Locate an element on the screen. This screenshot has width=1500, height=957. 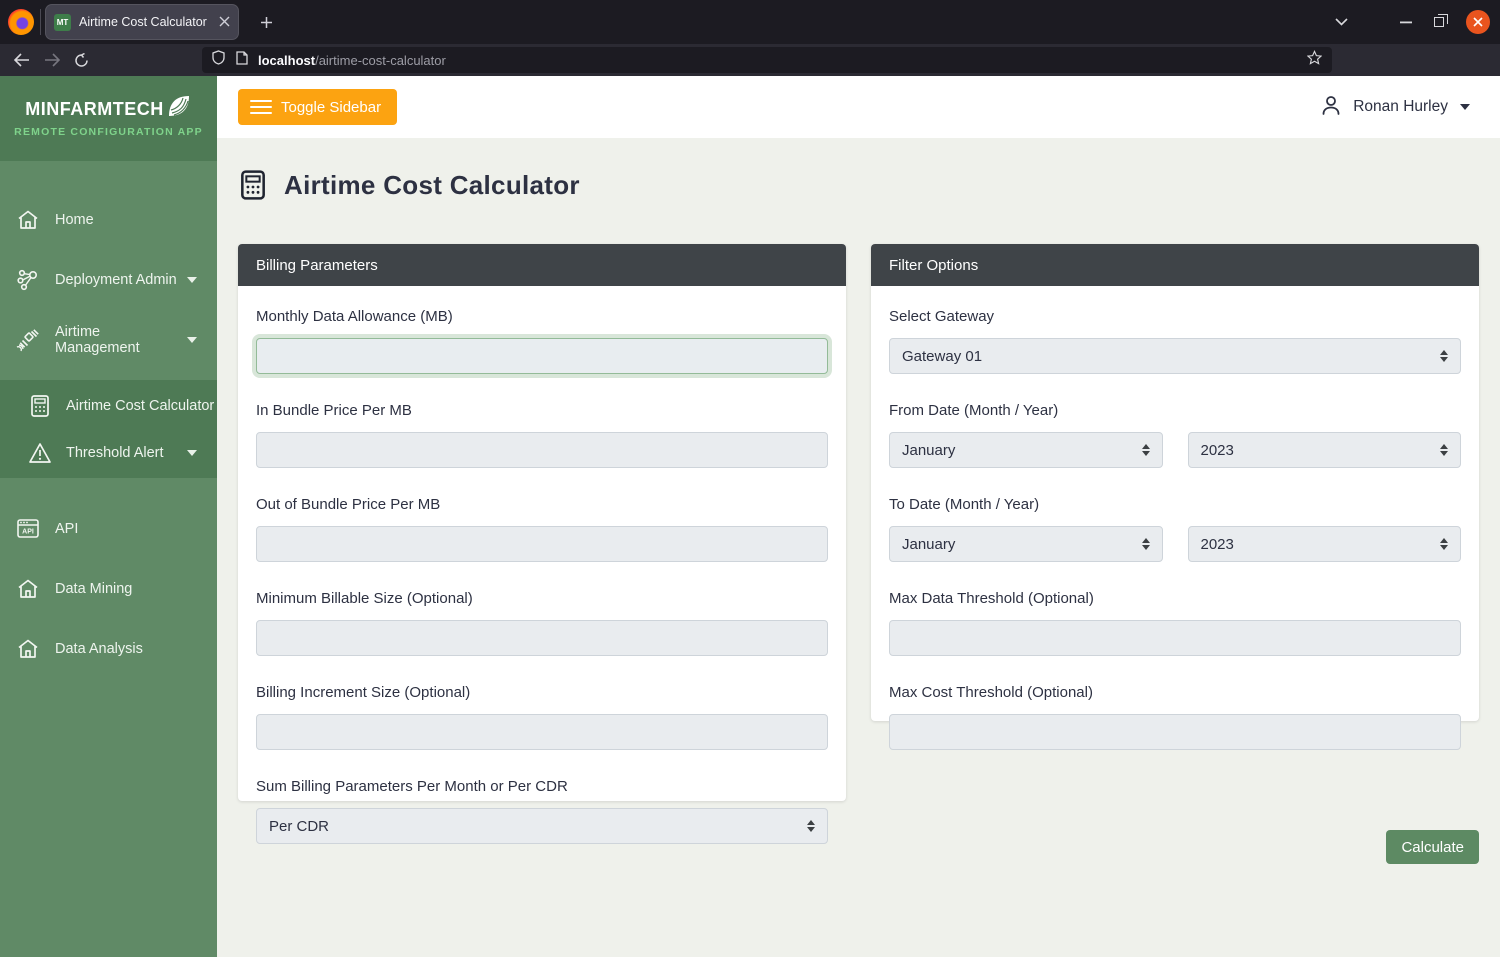
user-menu: Ronan Hurley is located at coordinates (1394, 107).